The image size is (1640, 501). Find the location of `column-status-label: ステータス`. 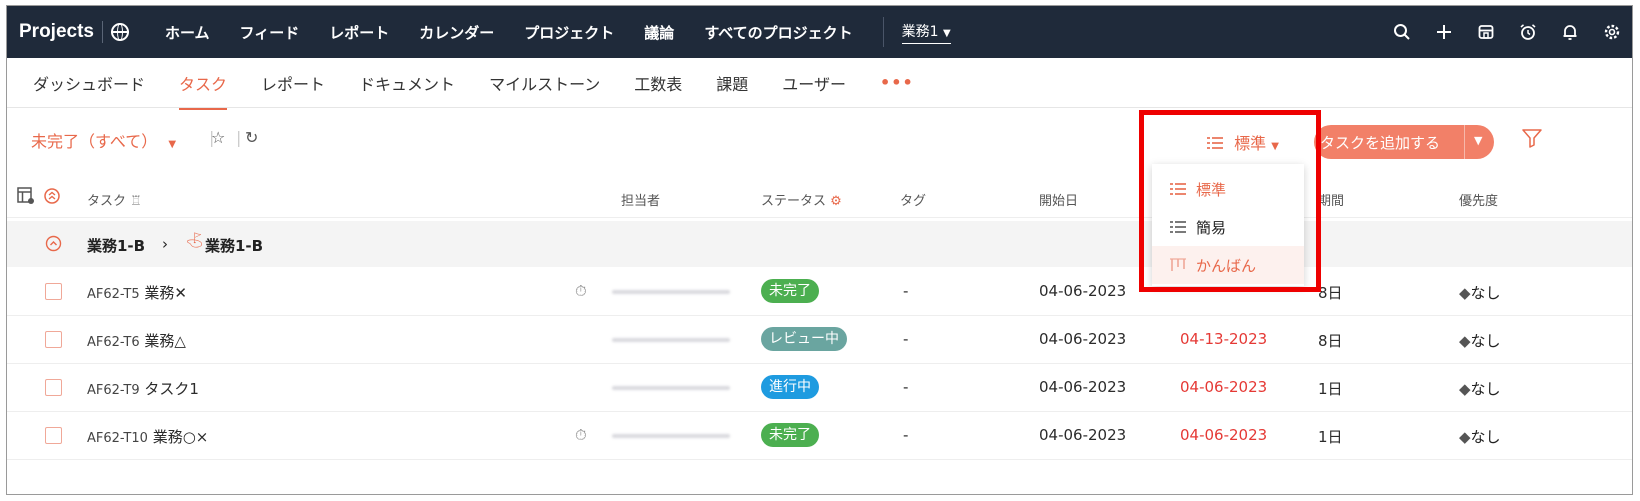

column-status-label: ステータス is located at coordinates (794, 201).